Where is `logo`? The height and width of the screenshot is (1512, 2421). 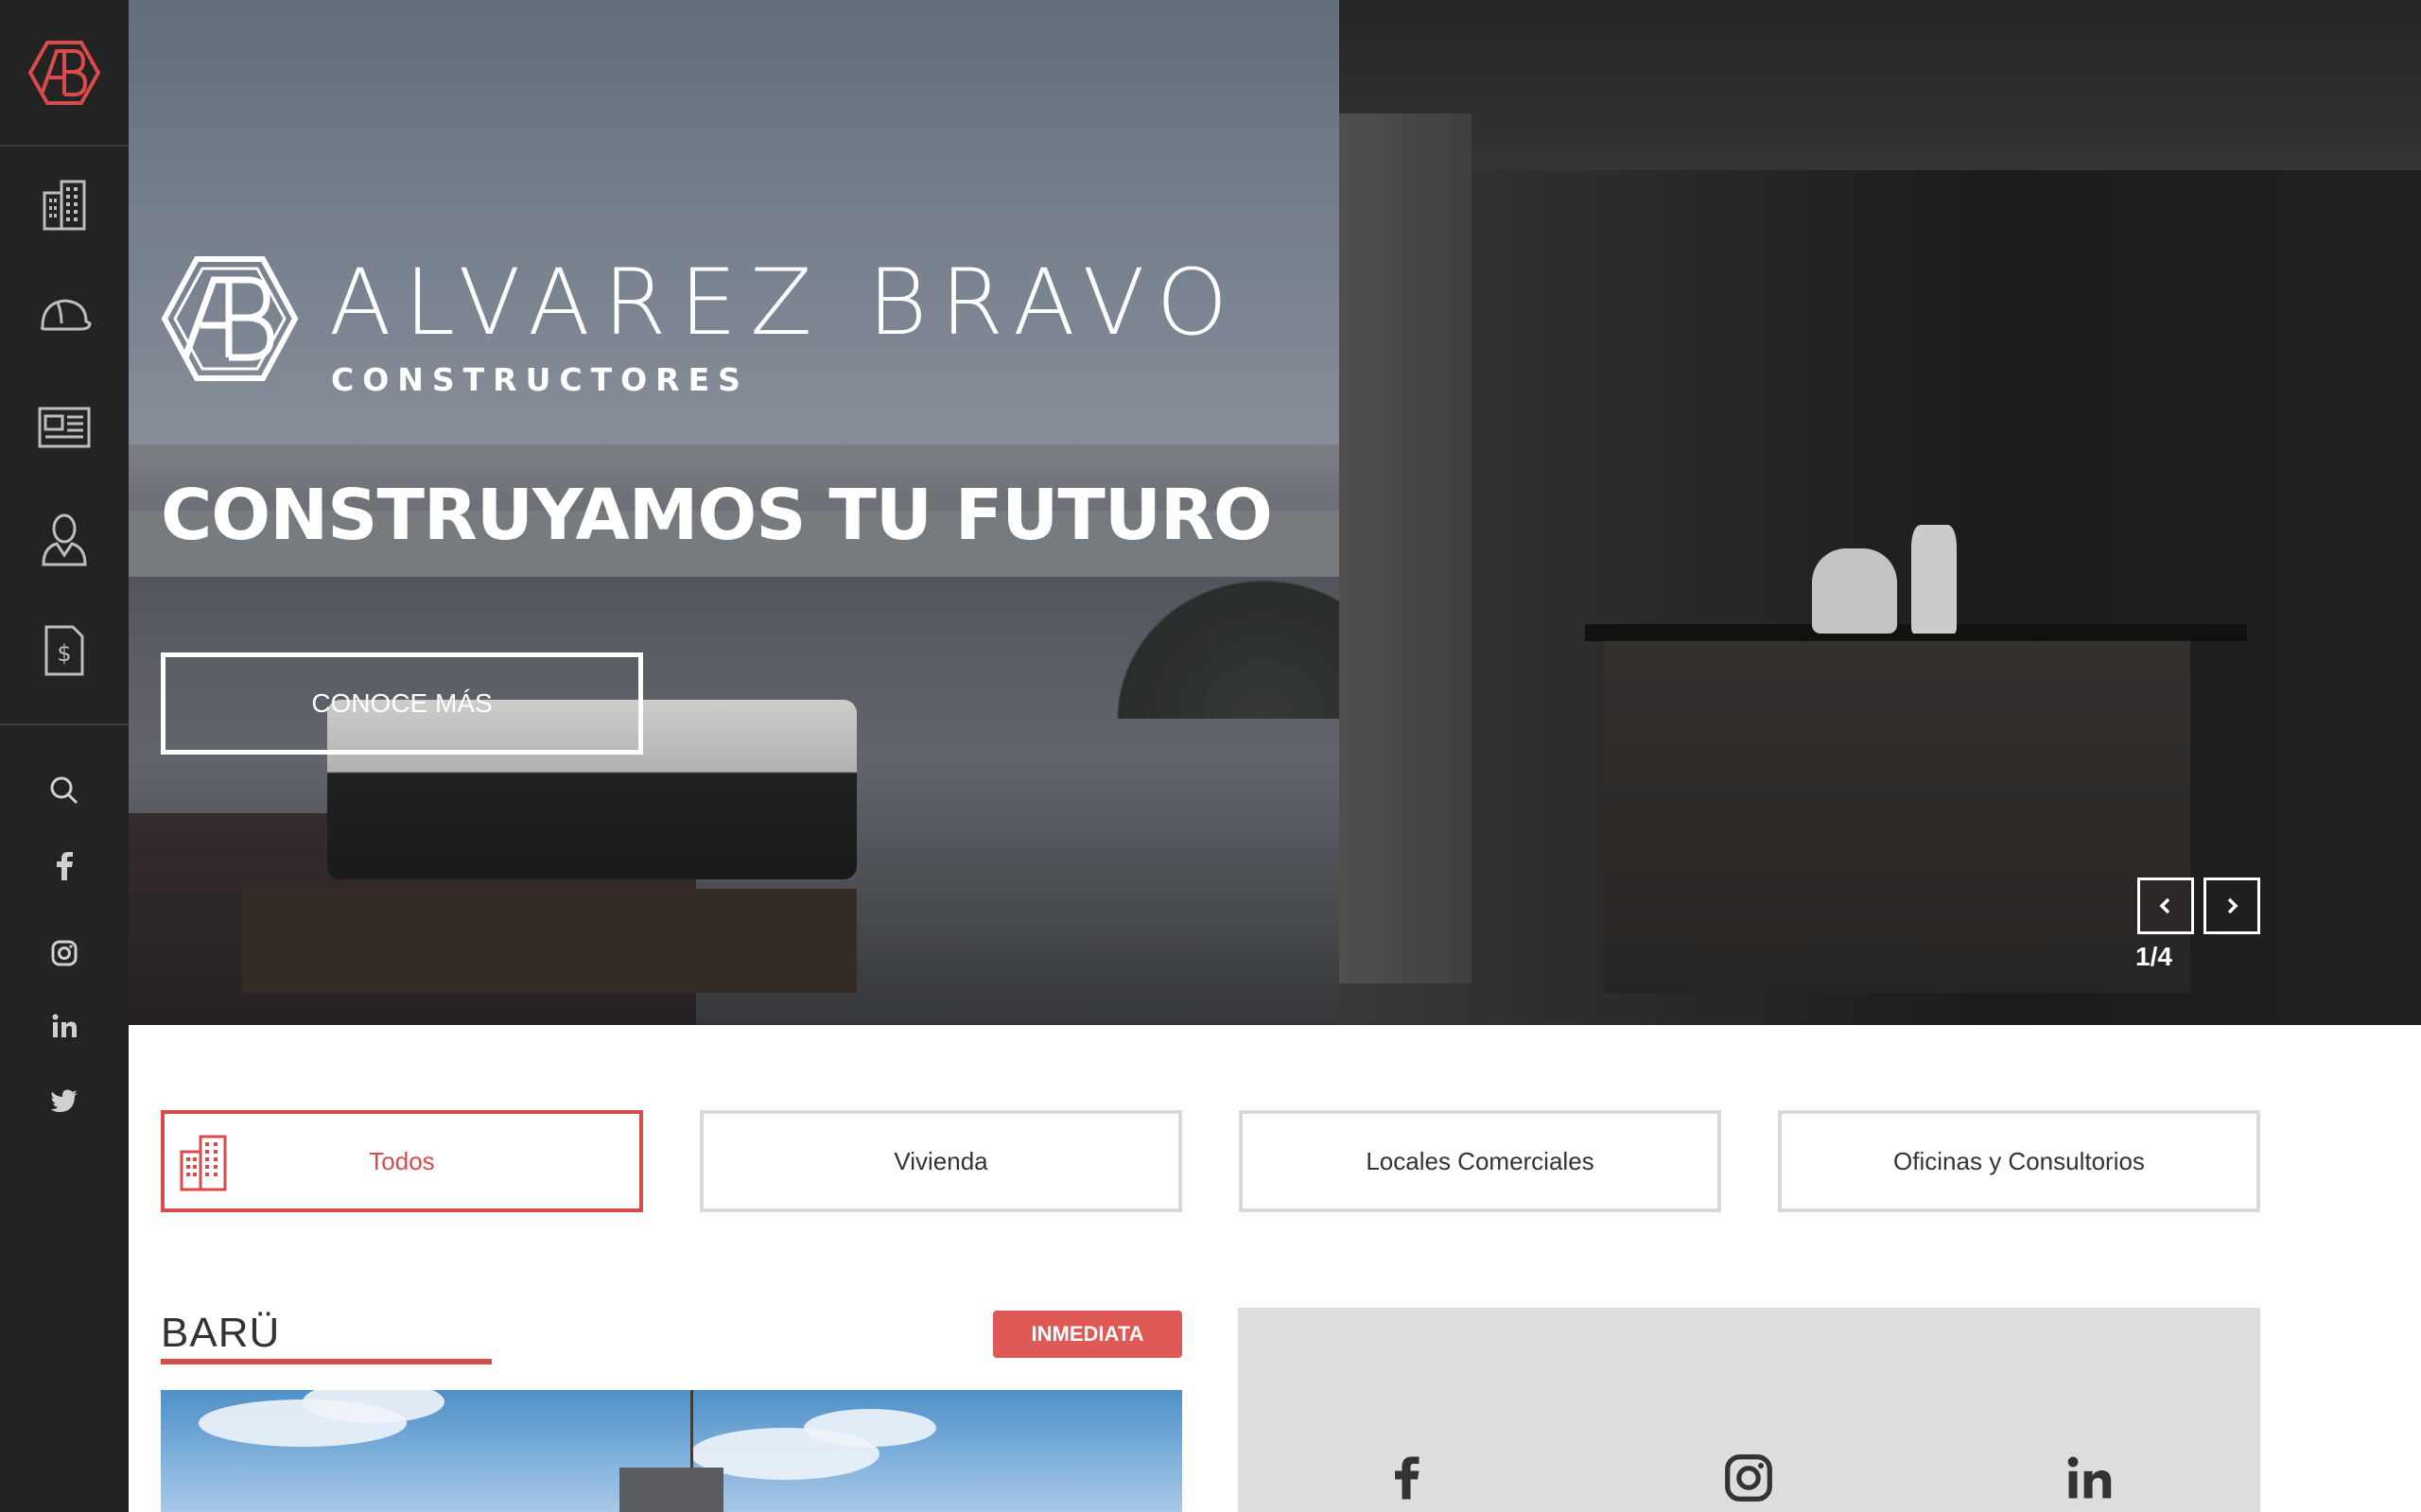
logo is located at coordinates (64, 73).